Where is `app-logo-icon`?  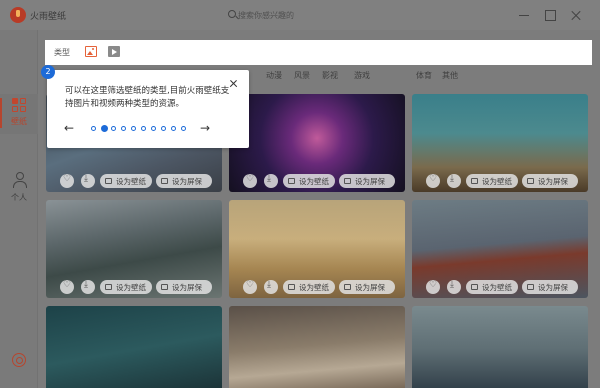 app-logo-icon is located at coordinates (18, 15).